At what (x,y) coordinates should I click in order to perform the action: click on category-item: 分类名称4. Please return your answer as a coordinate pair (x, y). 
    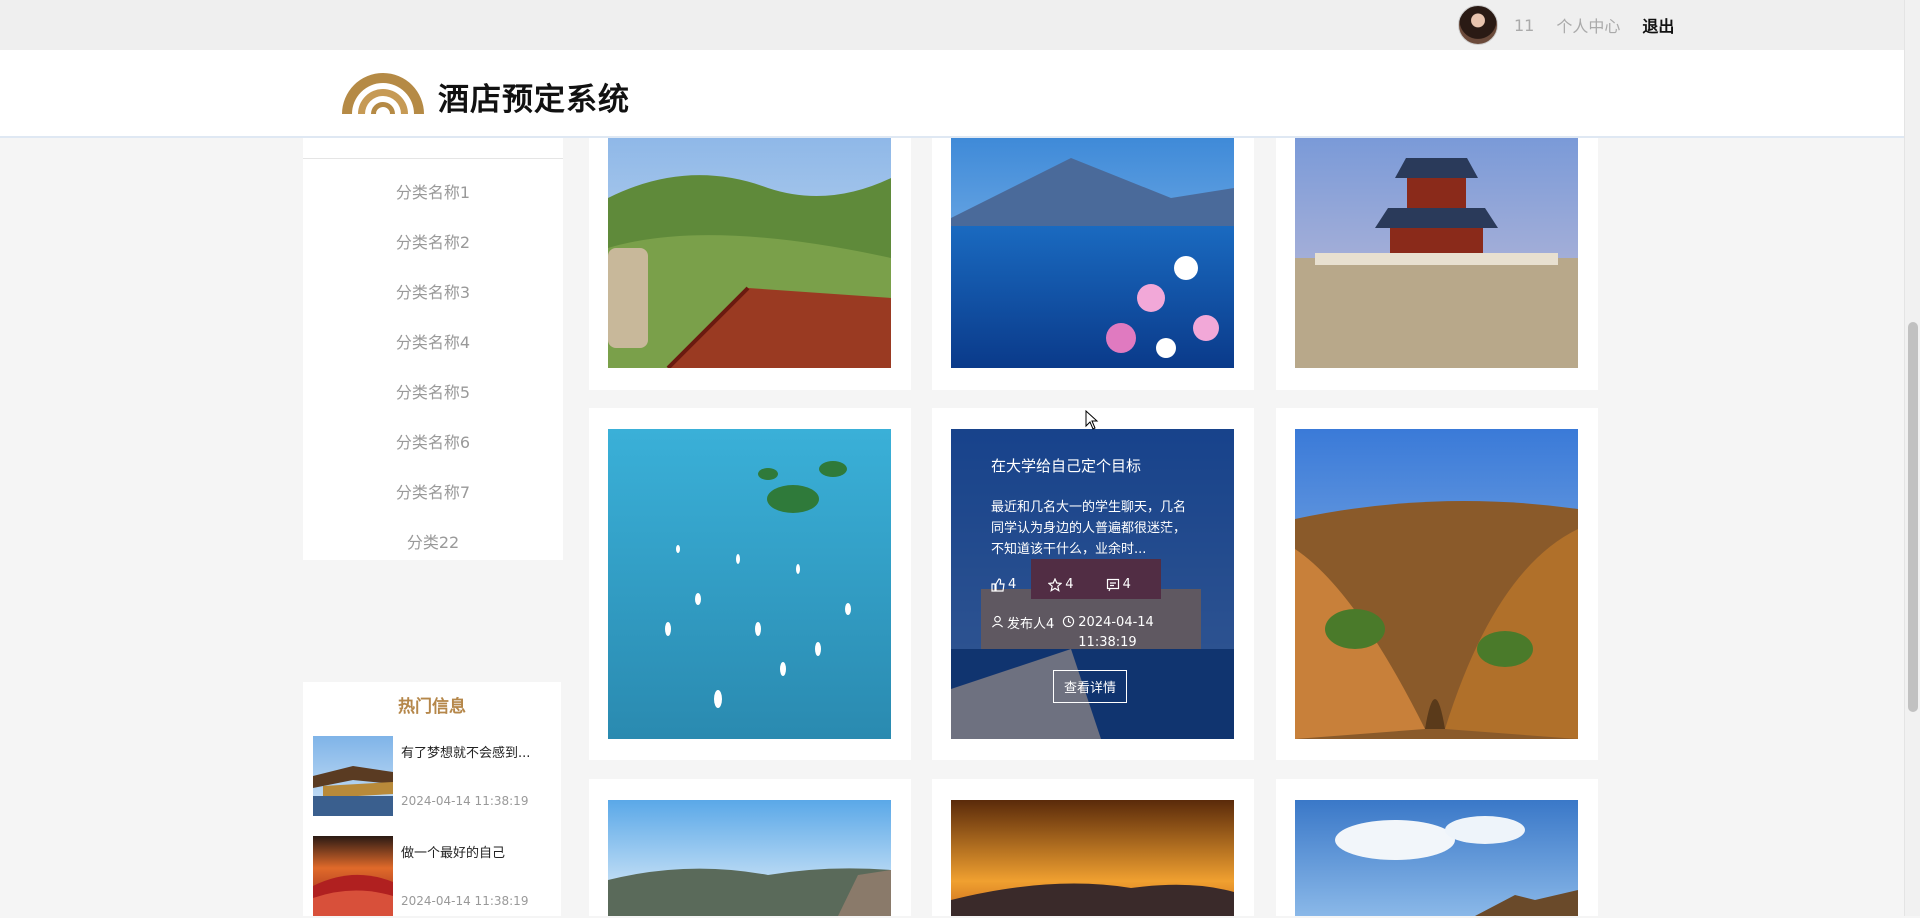
    Looking at the image, I should click on (433, 343).